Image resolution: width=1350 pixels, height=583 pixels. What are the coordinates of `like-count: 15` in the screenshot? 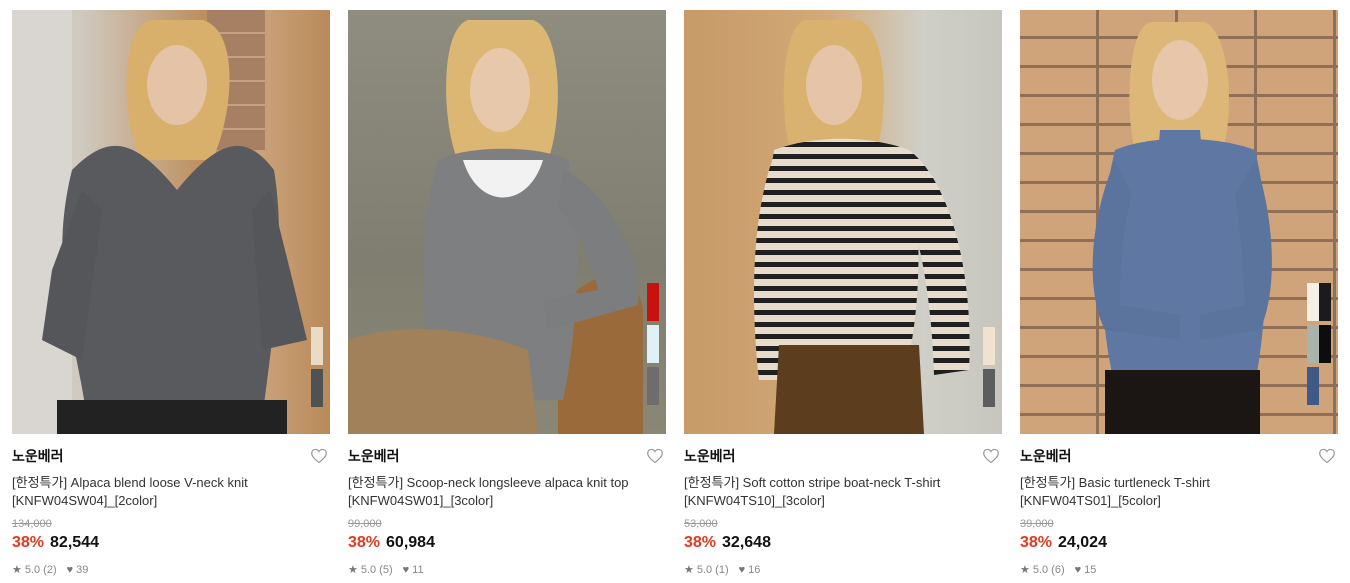 It's located at (1090, 570).